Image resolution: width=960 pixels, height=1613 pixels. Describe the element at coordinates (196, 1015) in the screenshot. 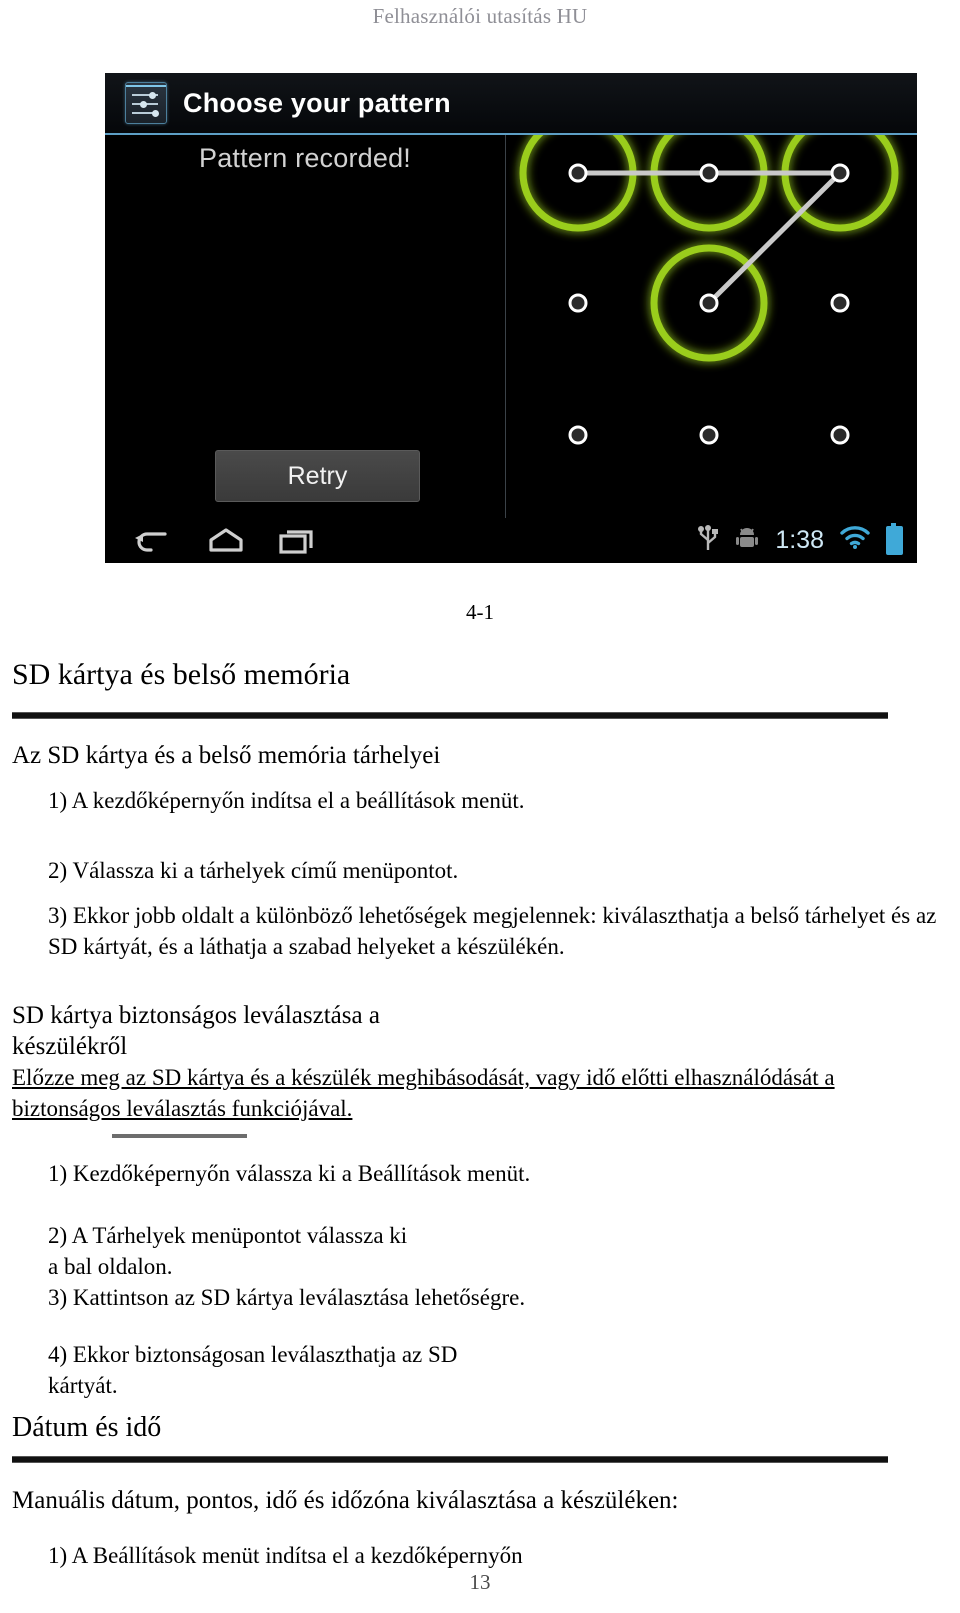

I see `section2-heading-line1: SD kártya biztonságos leválasztása a` at that location.